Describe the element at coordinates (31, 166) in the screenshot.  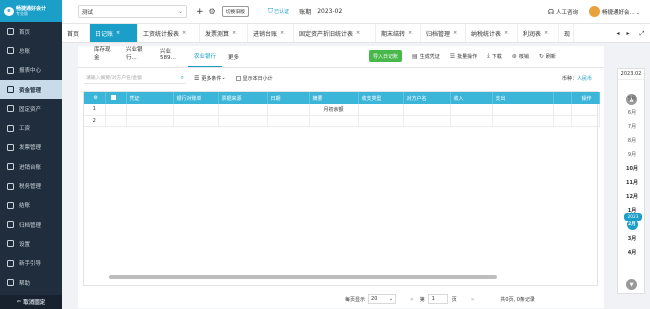
I see `sidebar-item: 进销台账` at that location.